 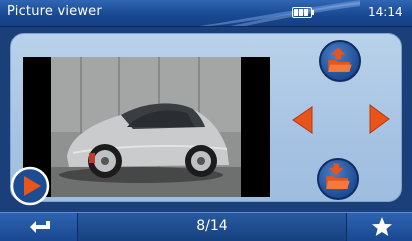 I want to click on picture-counter-area: 8/14, so click(x=212, y=227).